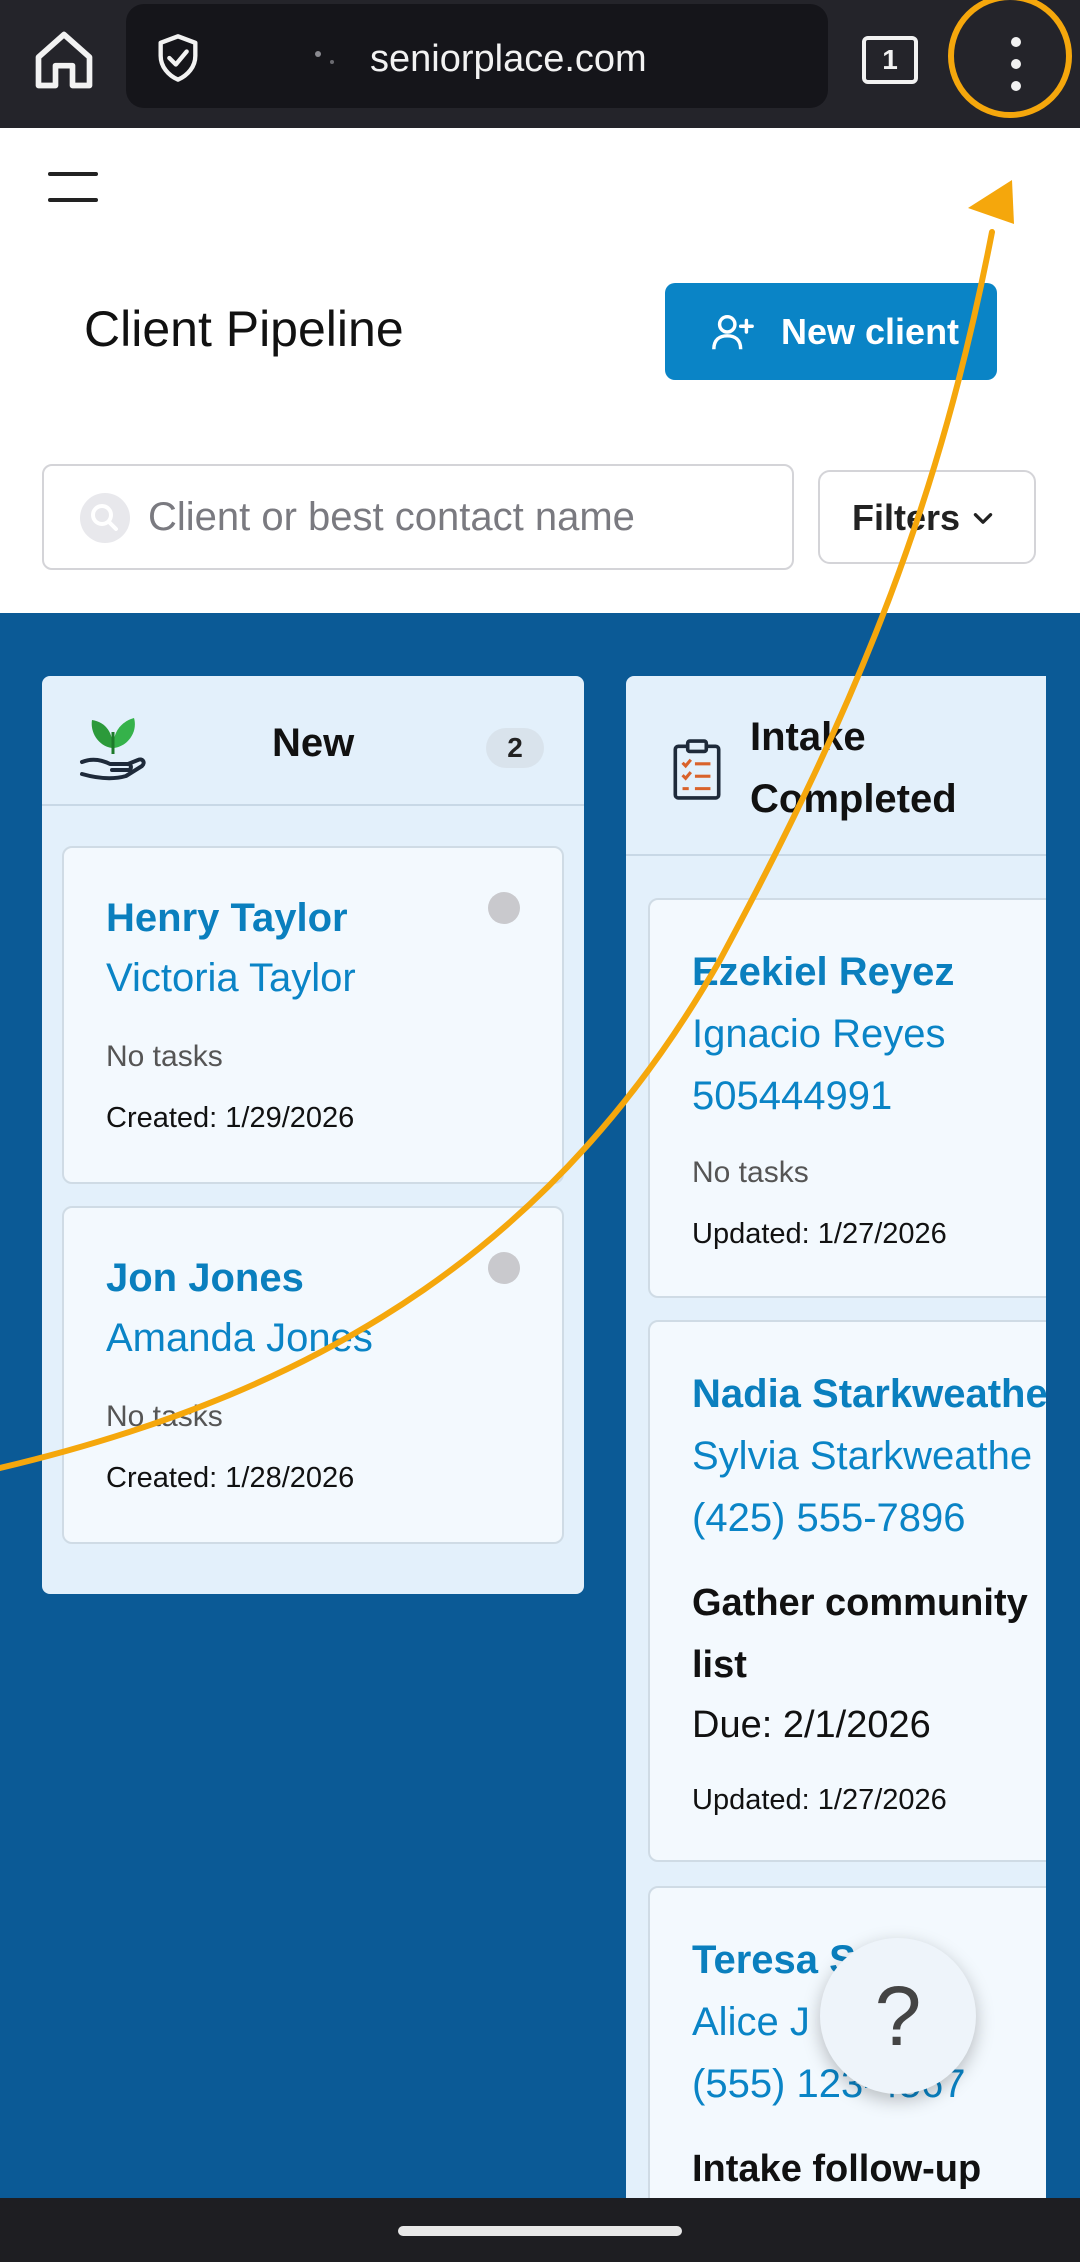 This screenshot has width=1080, height=2262. What do you see at coordinates (113, 749) in the screenshot?
I see `plant-hand-icon` at bounding box center [113, 749].